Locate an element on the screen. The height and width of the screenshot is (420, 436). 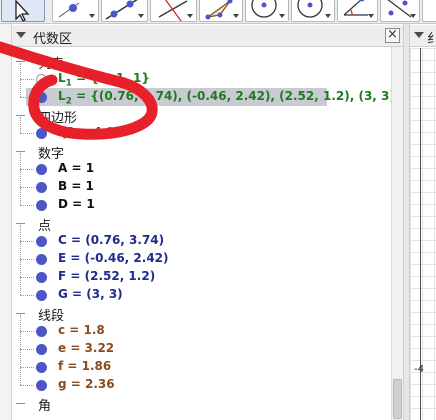
polygon-tool-icon is located at coordinates (219, 10).